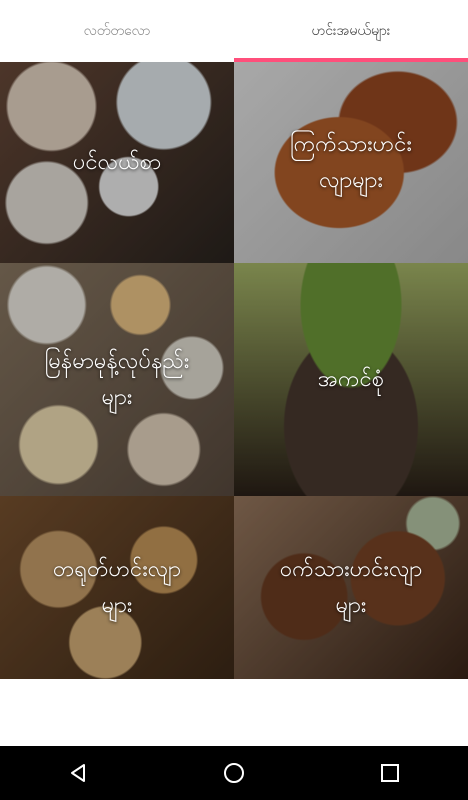  I want to click on category-tile-seafood: ပင်လယ်စာ, so click(117, 162).